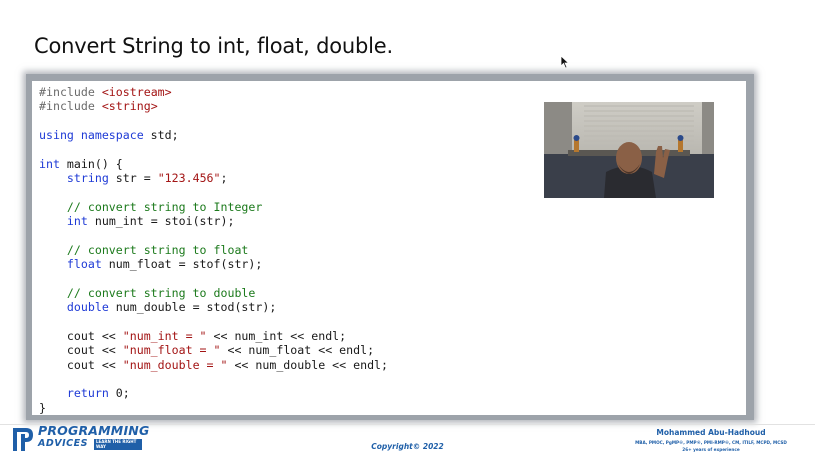  What do you see at coordinates (157, 249) in the screenshot?
I see `code-comment: // convert string to float` at bounding box center [157, 249].